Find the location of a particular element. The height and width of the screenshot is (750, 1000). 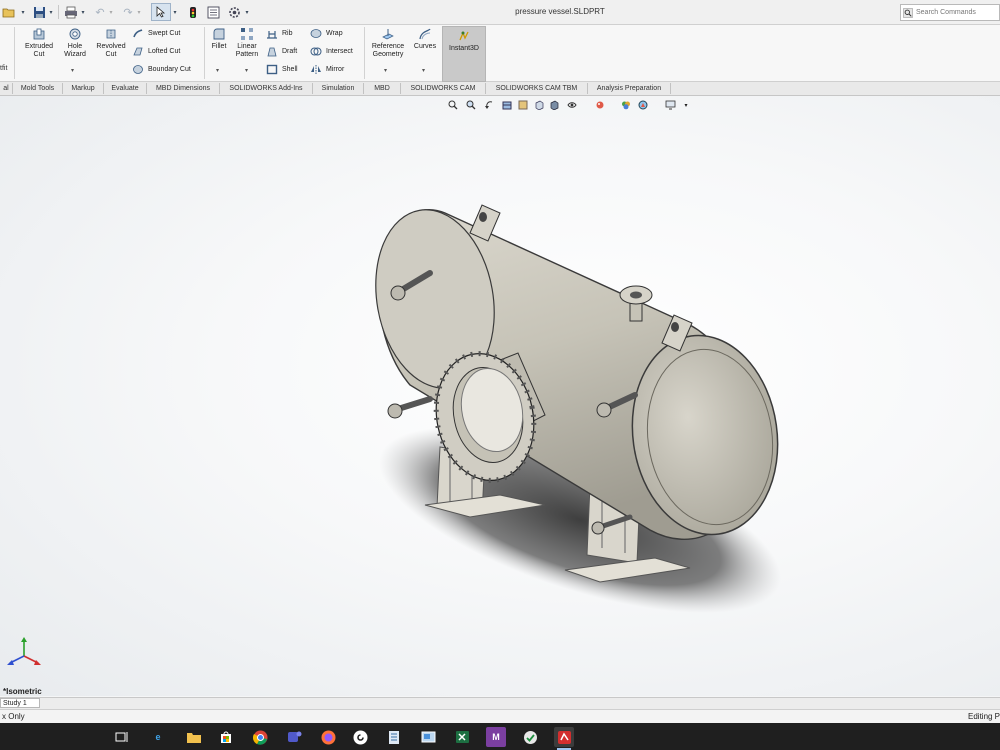

tab-solidworks-cam: SOLIDWORKS CAM is located at coordinates (443, 88).